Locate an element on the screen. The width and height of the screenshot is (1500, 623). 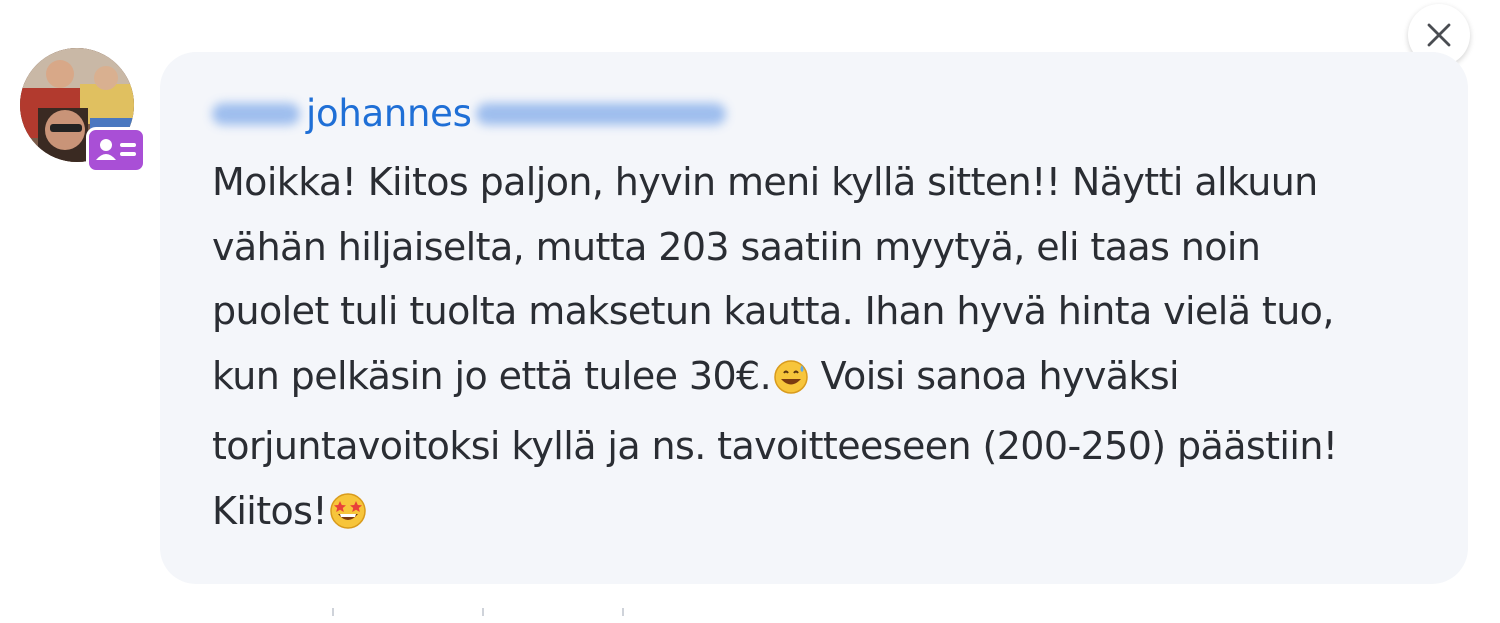
grinning-sweat-emoji is located at coordinates (791, 382).